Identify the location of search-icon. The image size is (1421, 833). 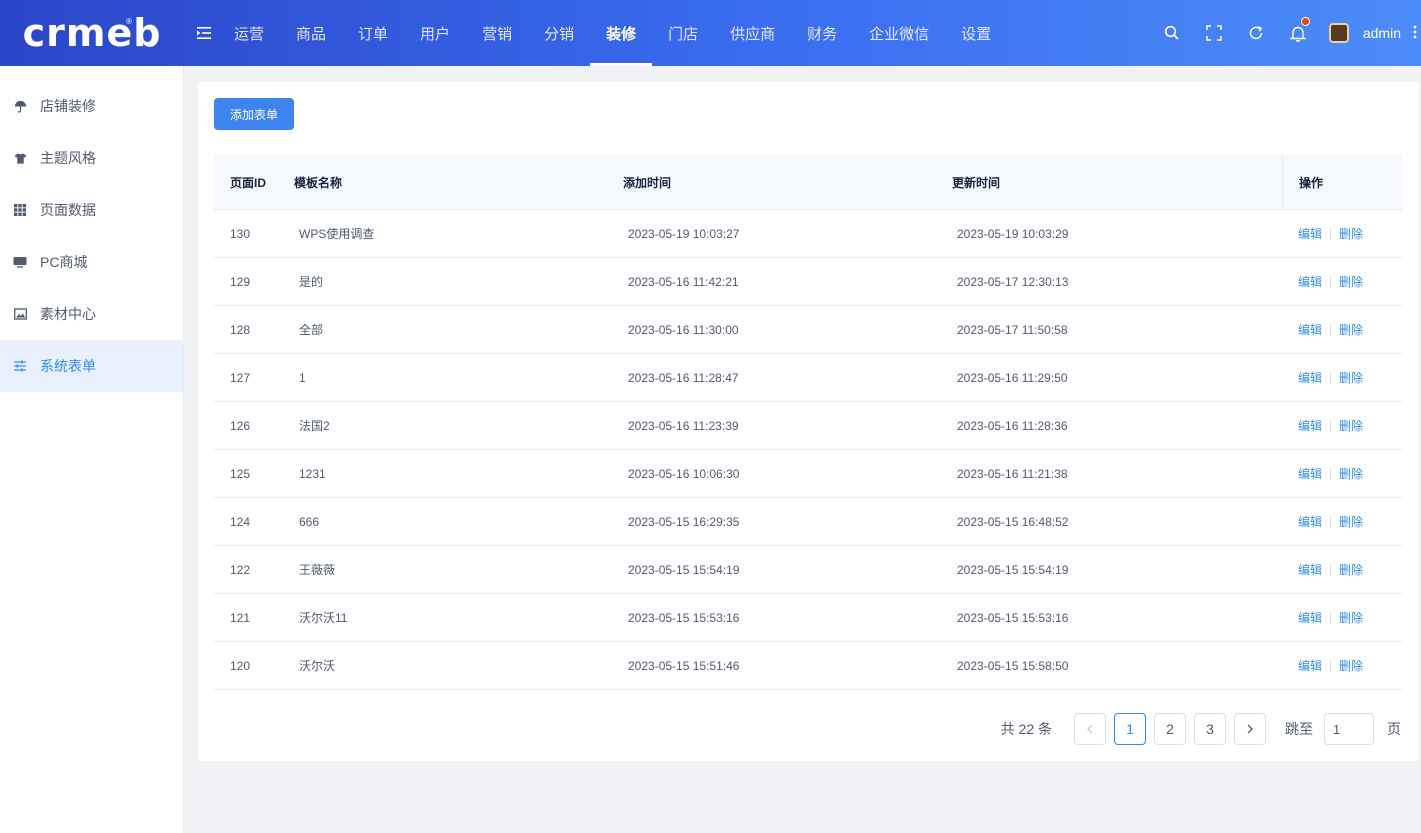
(1172, 33).